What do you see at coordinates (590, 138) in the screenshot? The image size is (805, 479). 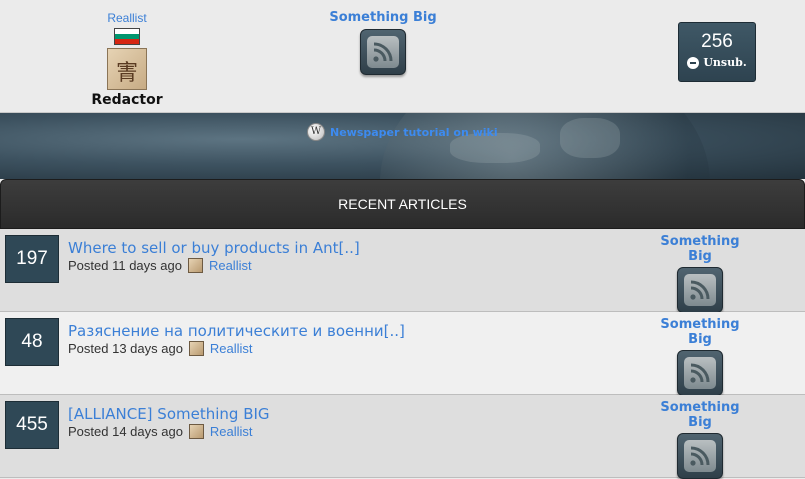 I see `globe-land-shape` at bounding box center [590, 138].